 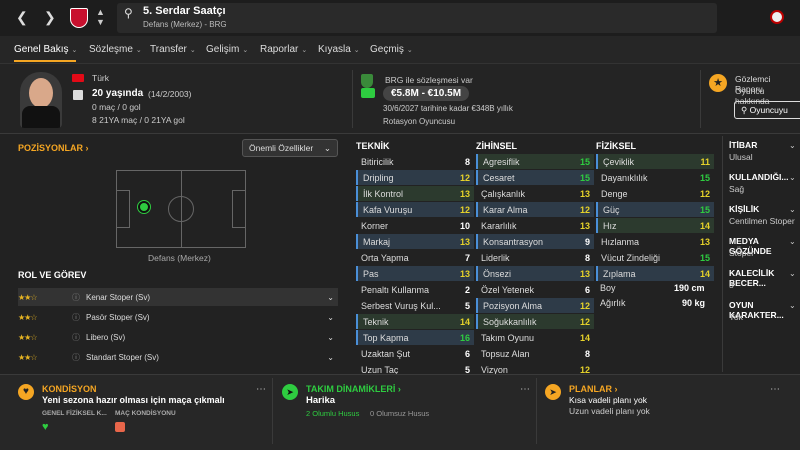 What do you see at coordinates (705, 161) in the screenshot?
I see `attribute-value: 11` at bounding box center [705, 161].